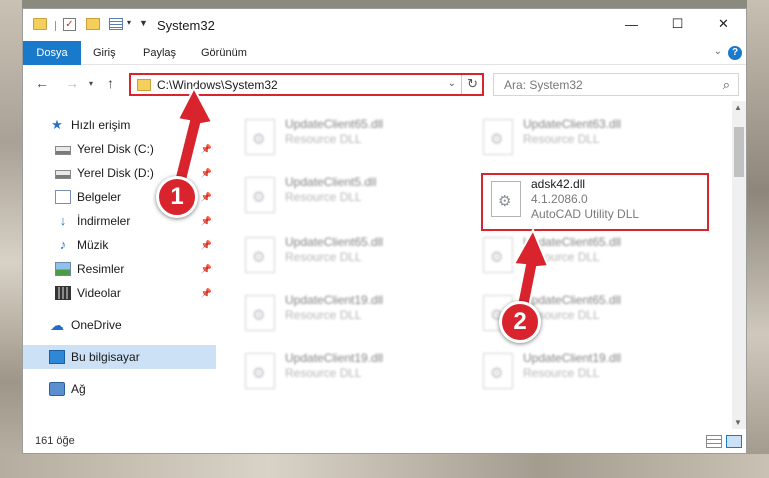 The image size is (769, 478). I want to click on pictures-icon, so click(63, 269).